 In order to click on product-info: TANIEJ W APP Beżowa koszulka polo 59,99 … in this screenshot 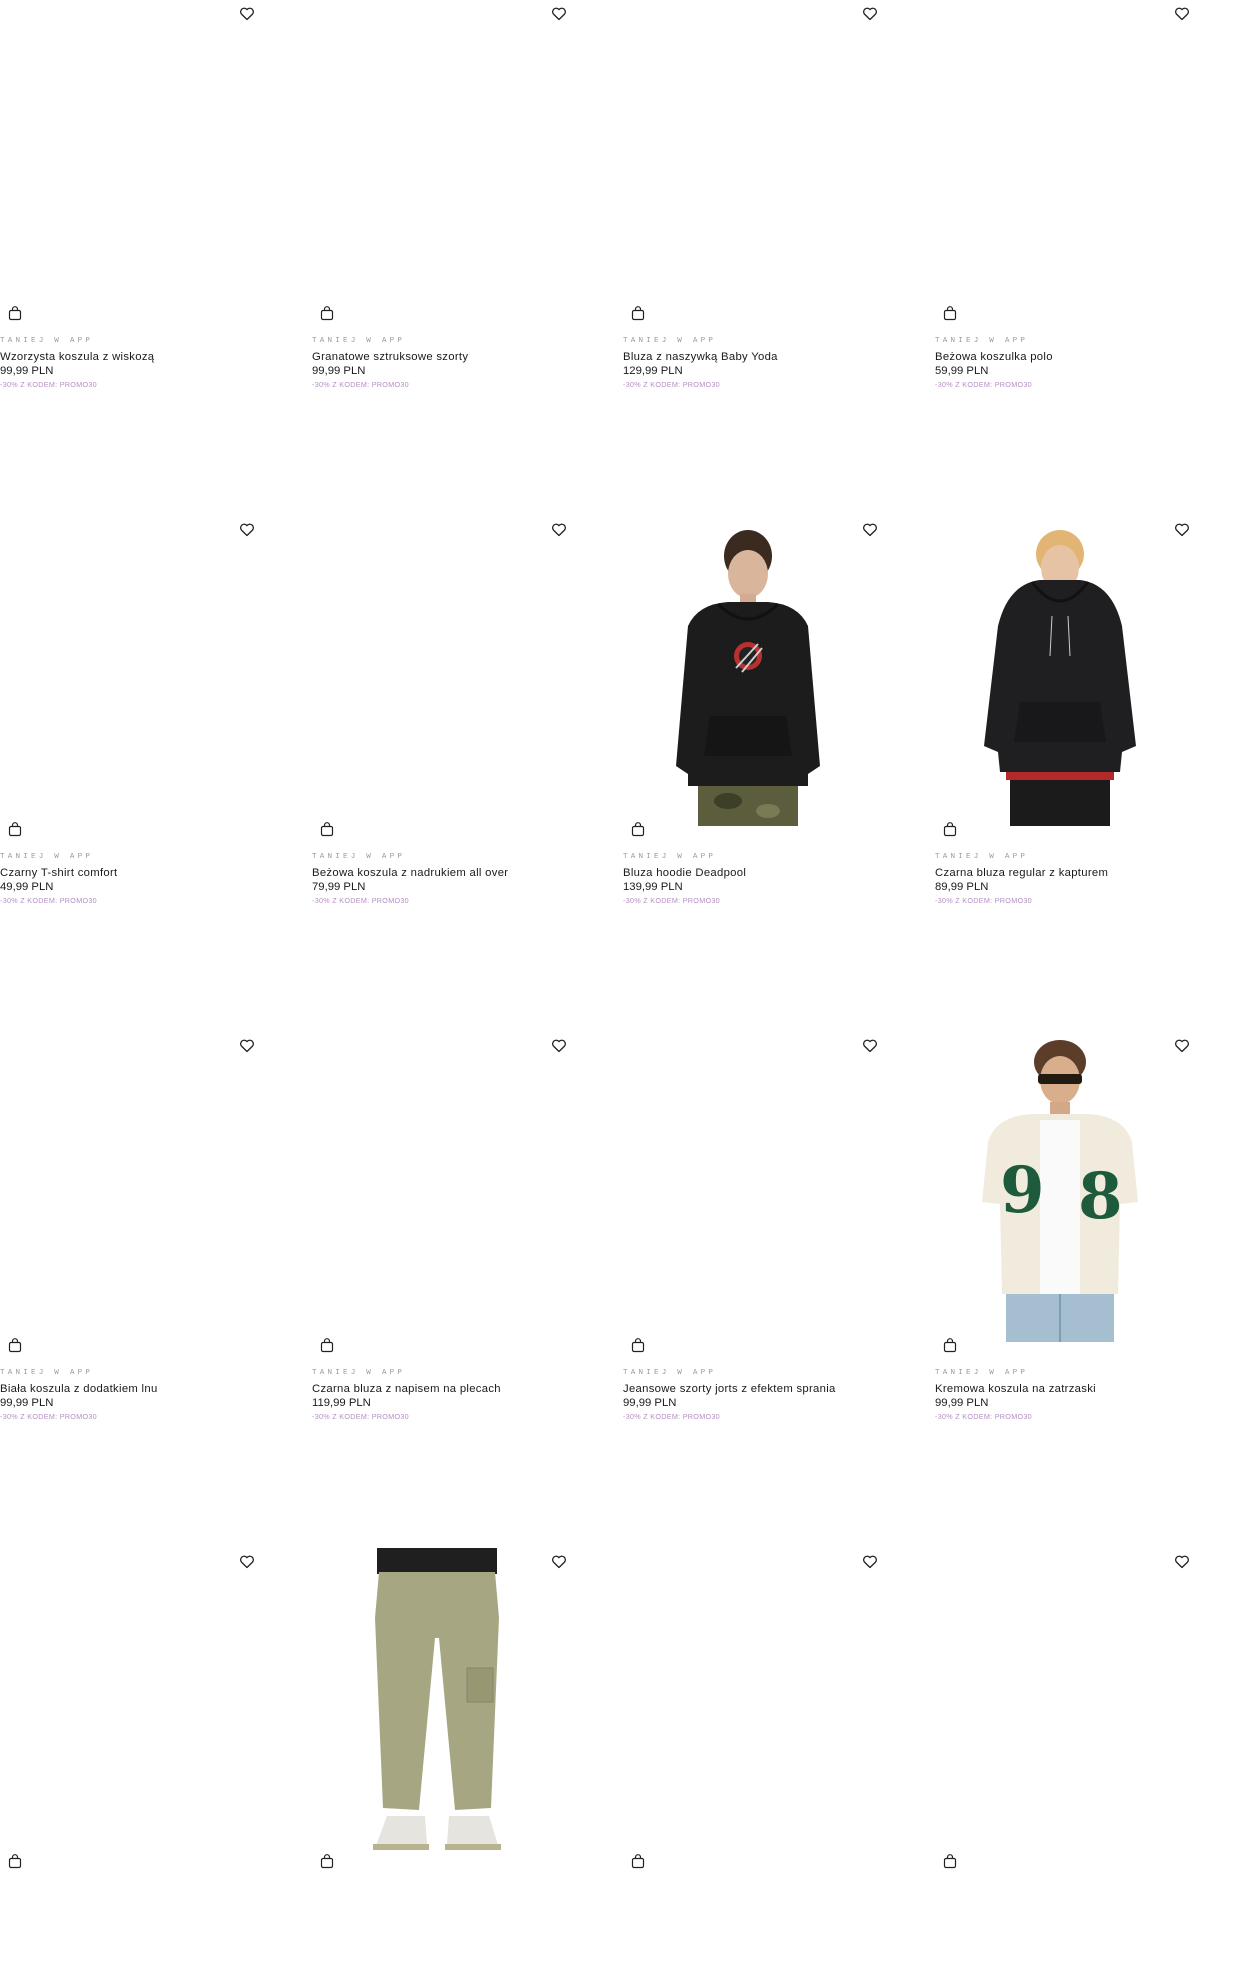, I will do `click(1060, 363)`.